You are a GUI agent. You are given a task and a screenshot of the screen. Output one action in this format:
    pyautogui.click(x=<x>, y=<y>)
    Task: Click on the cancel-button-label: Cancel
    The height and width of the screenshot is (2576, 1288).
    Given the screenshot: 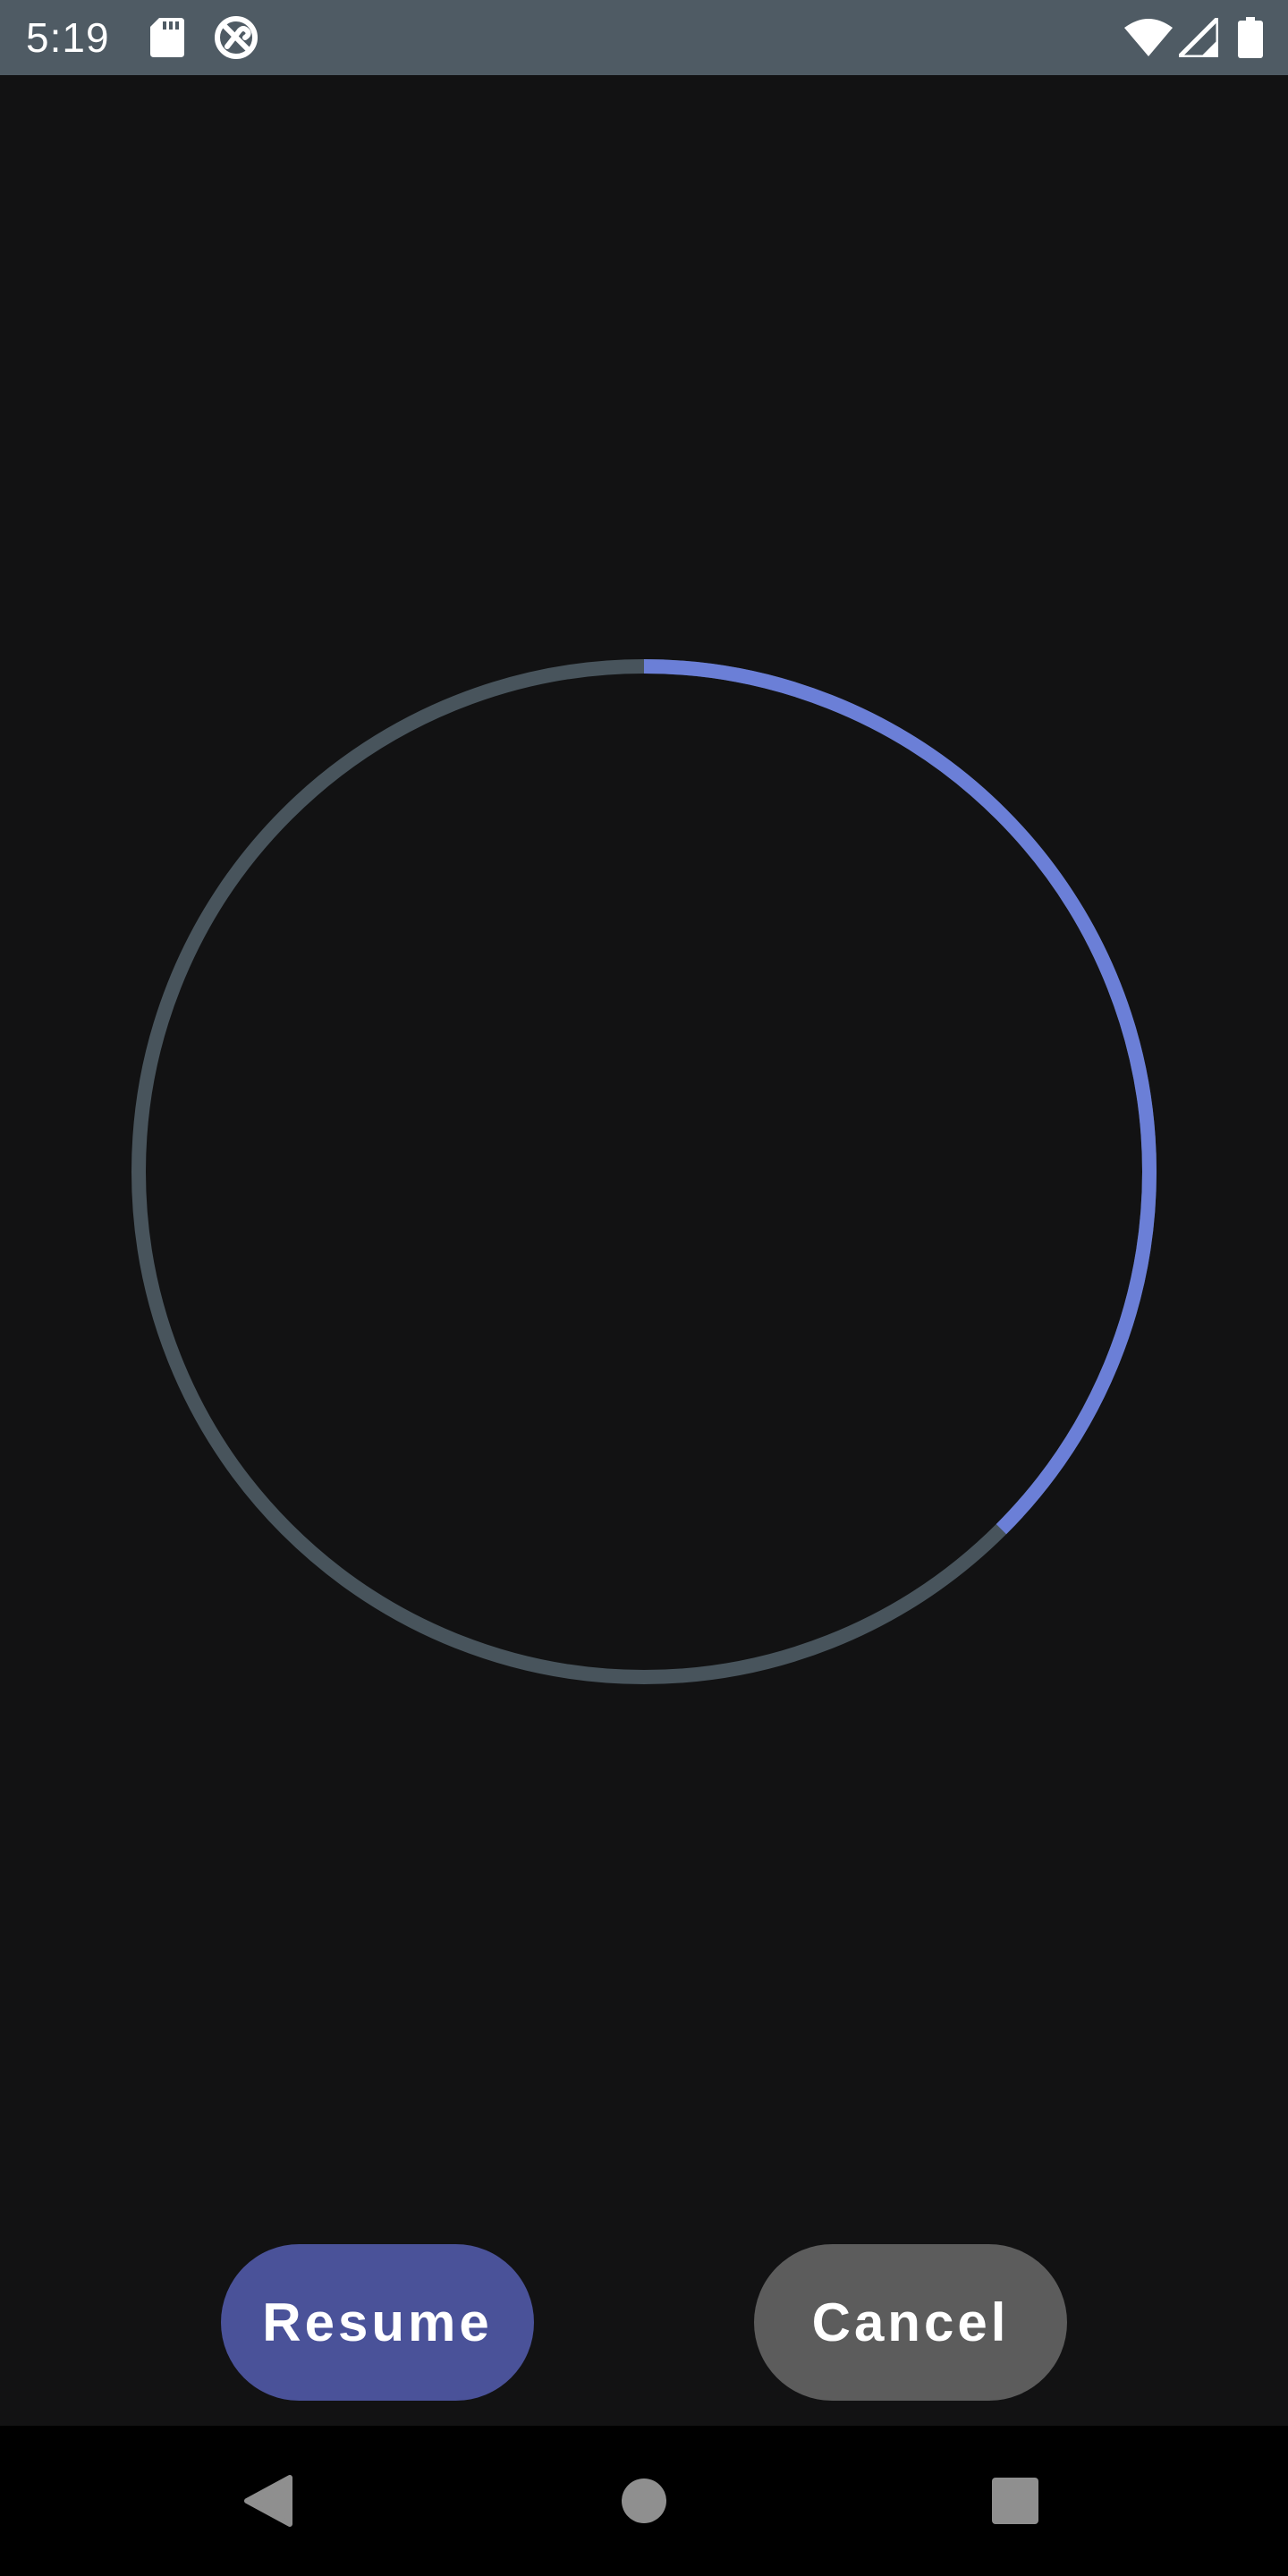 What is the action you would take?
    pyautogui.click(x=910, y=2322)
    